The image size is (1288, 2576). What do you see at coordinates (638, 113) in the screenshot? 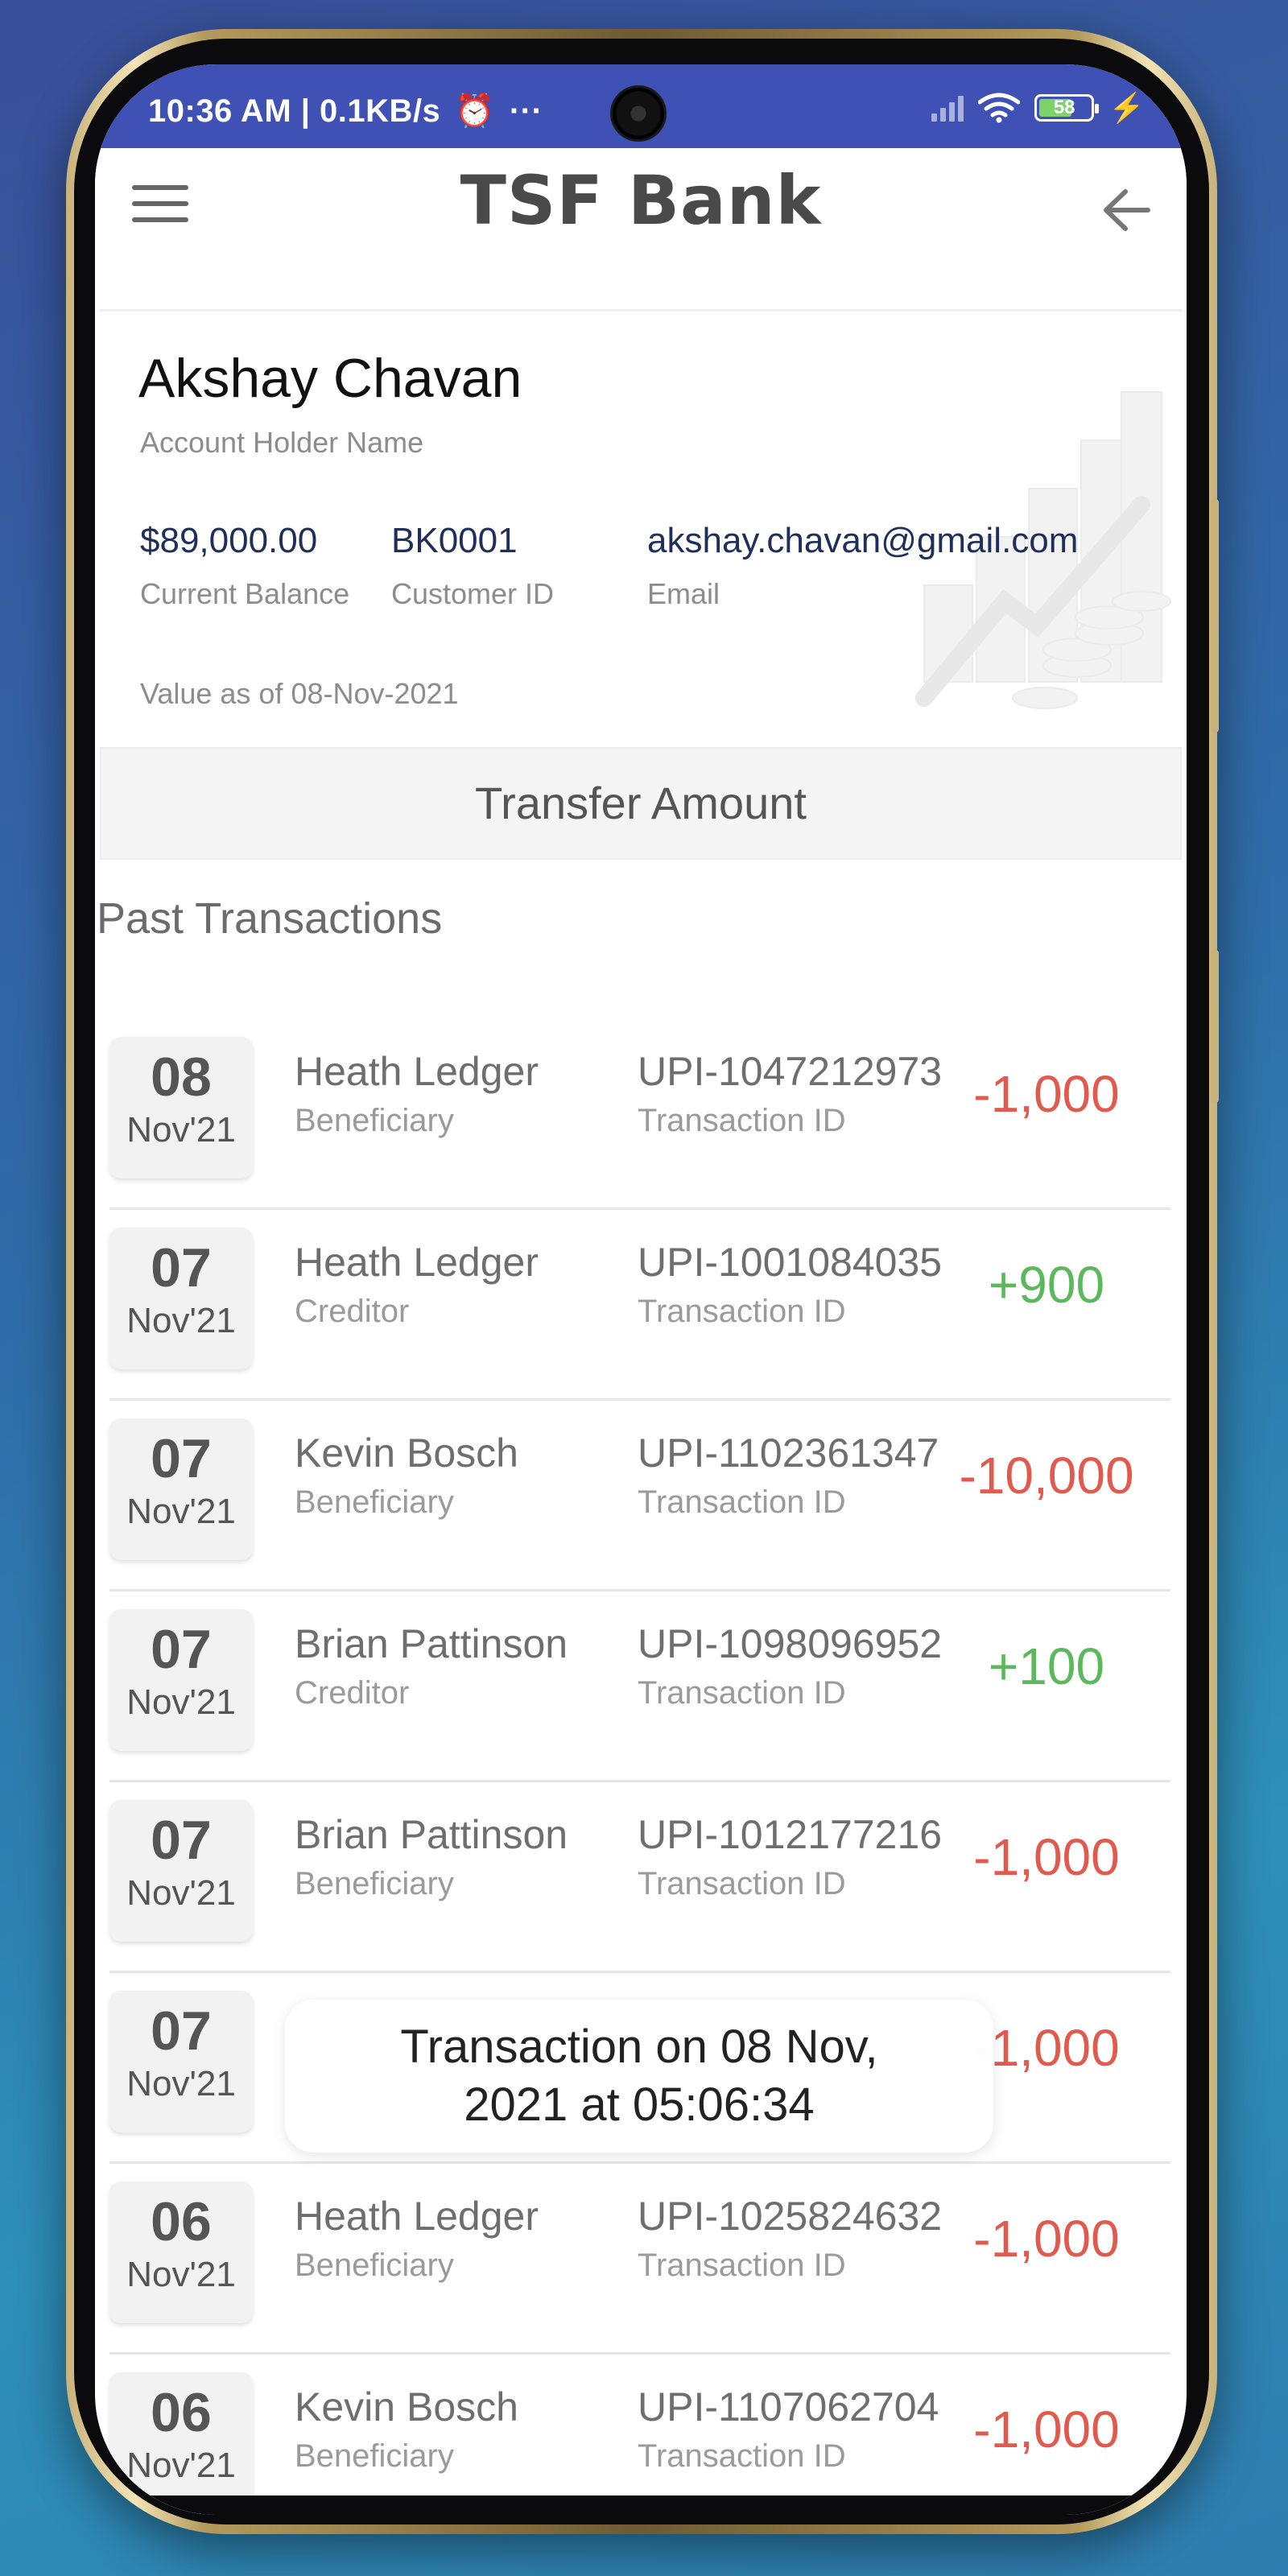
I see `front-camera` at bounding box center [638, 113].